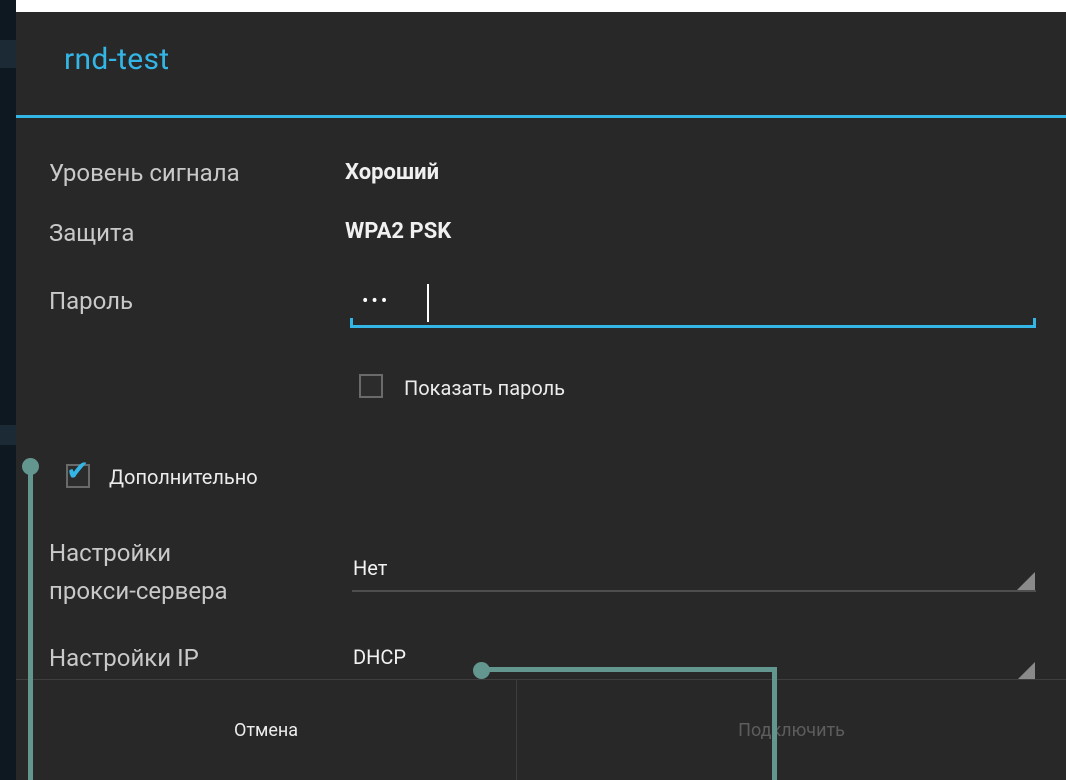  Describe the element at coordinates (92, 233) in the screenshot. I see `security-label: Защита` at that location.